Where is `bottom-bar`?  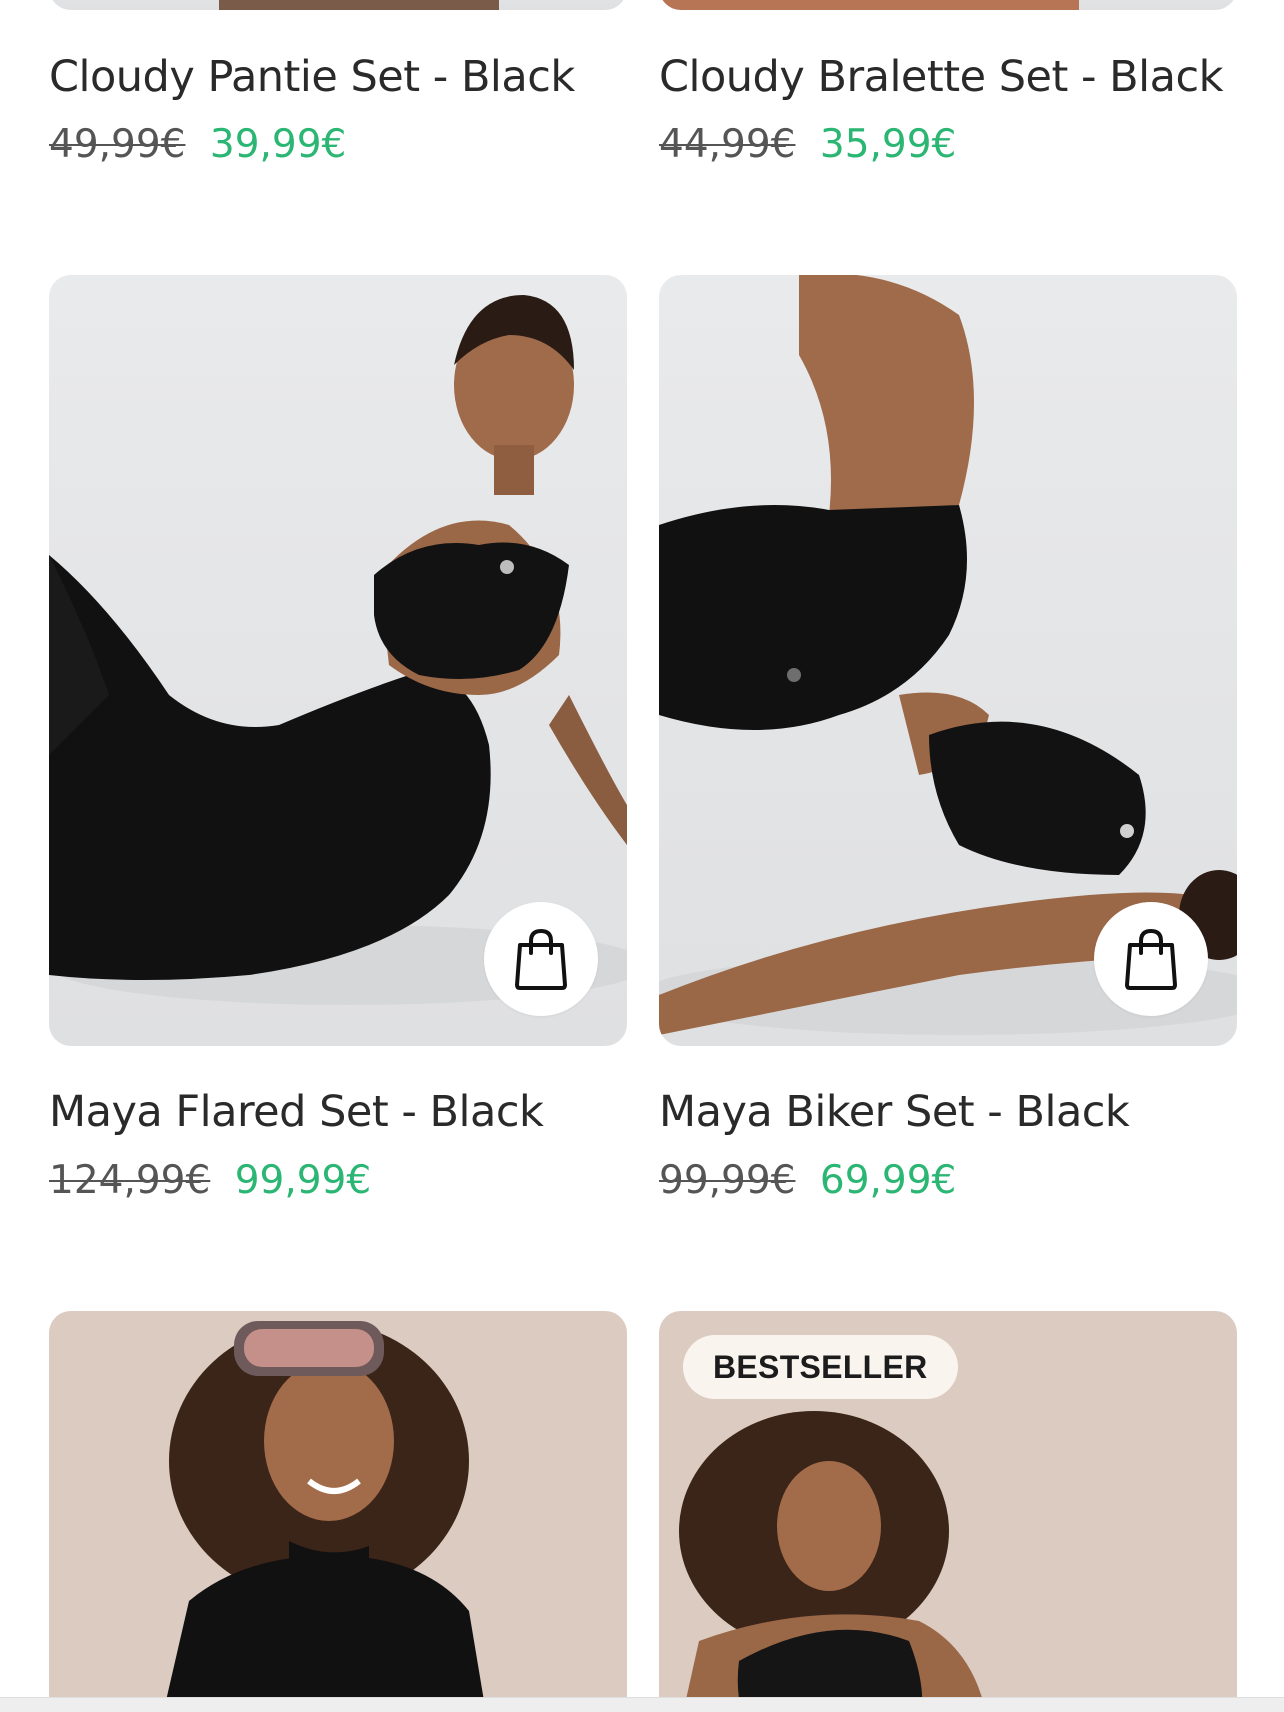 bottom-bar is located at coordinates (642, 1704).